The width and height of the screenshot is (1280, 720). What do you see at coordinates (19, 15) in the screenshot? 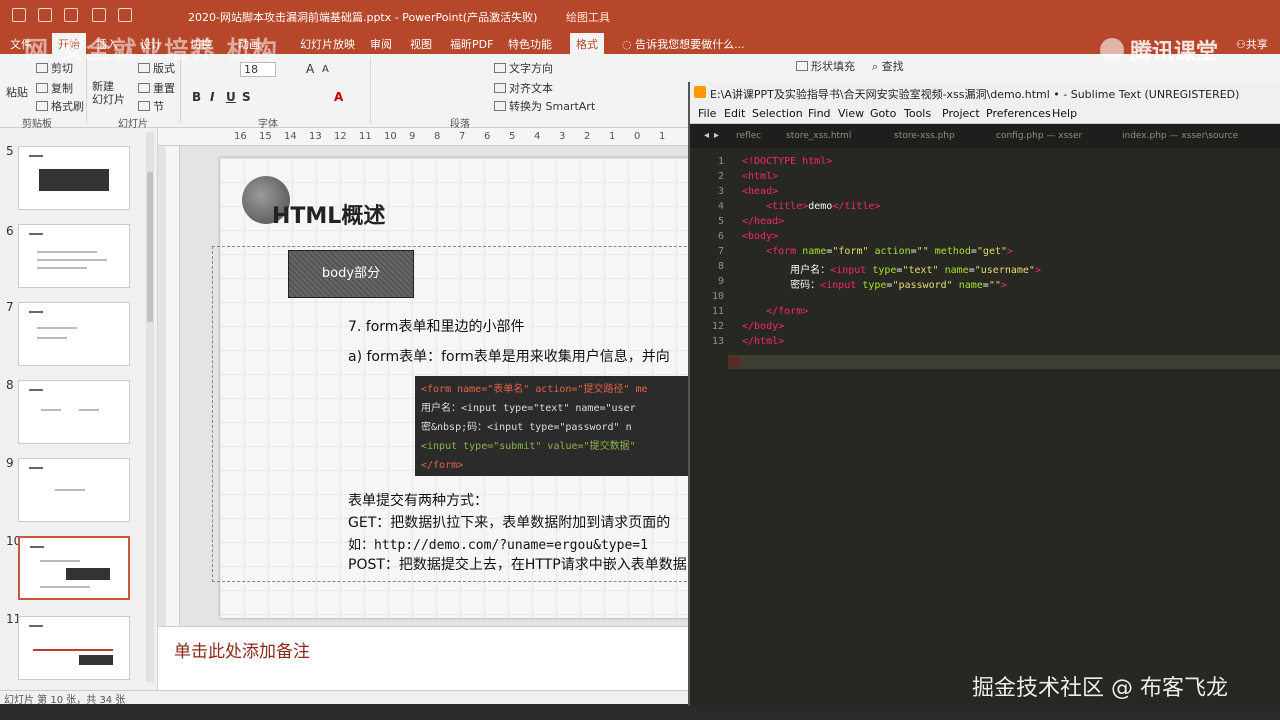
I see `save-icon` at bounding box center [19, 15].